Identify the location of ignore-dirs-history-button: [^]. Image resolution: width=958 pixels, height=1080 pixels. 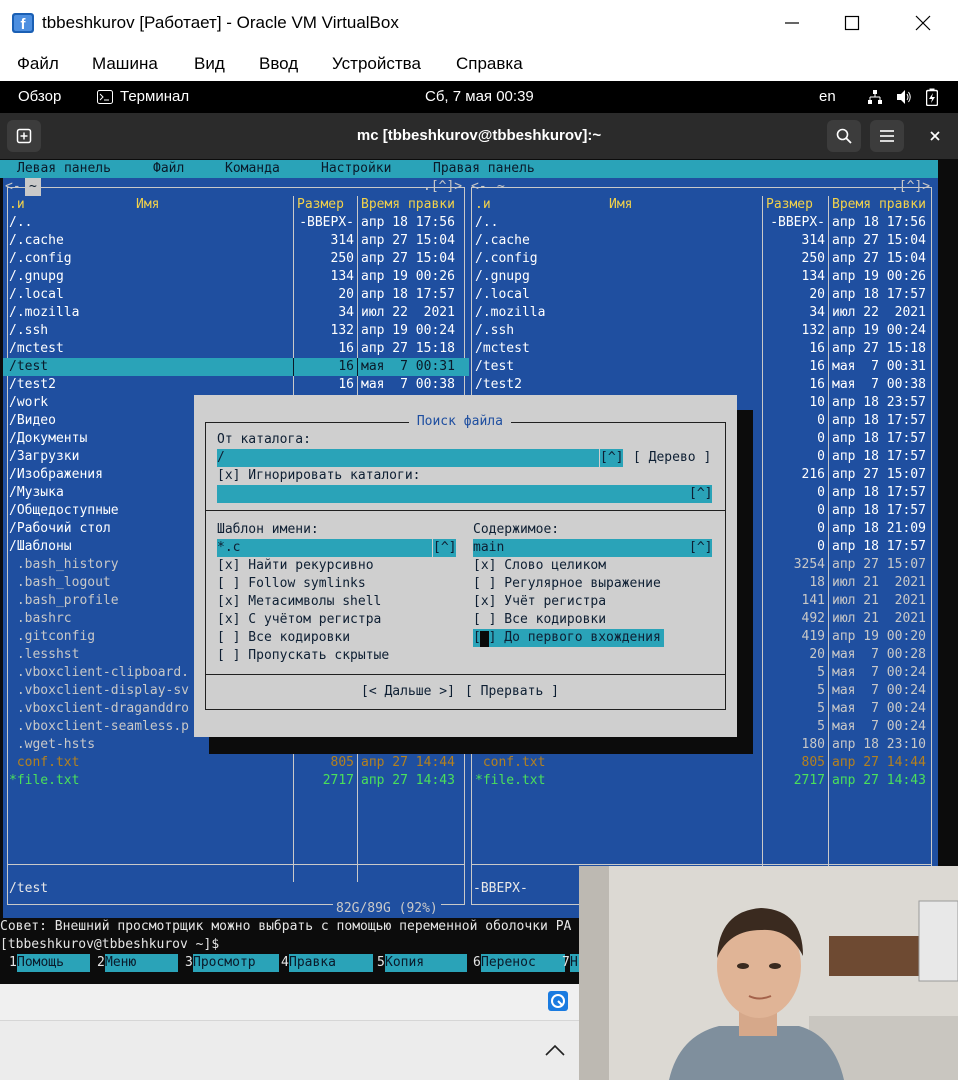
(701, 494).